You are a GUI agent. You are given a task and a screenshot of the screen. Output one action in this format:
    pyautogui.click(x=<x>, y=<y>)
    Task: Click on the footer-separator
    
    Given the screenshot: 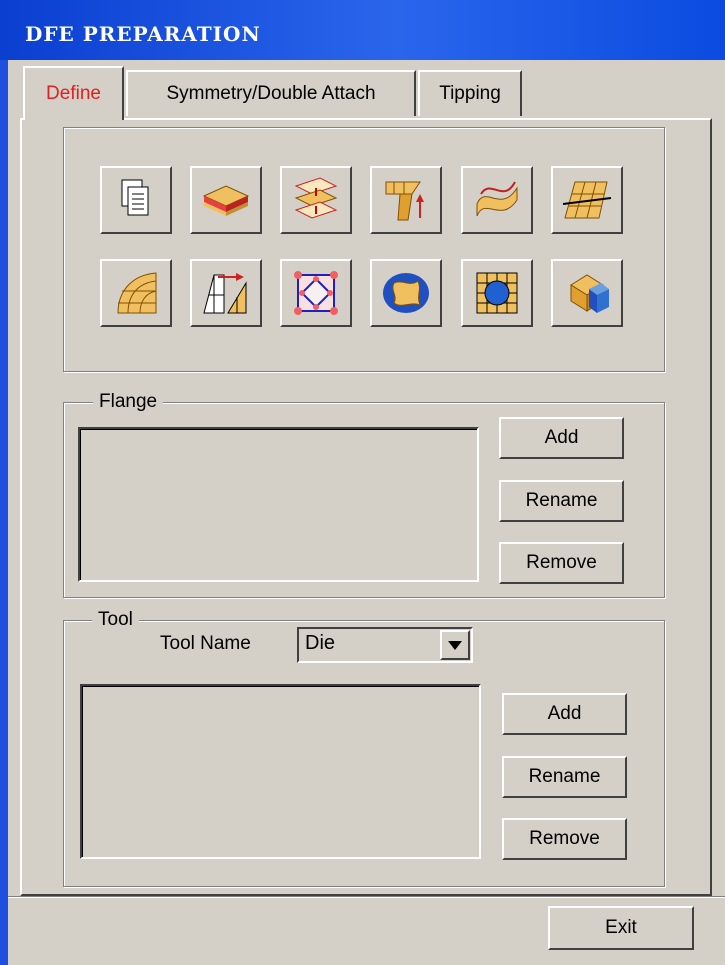 What is the action you would take?
    pyautogui.click(x=366, y=897)
    